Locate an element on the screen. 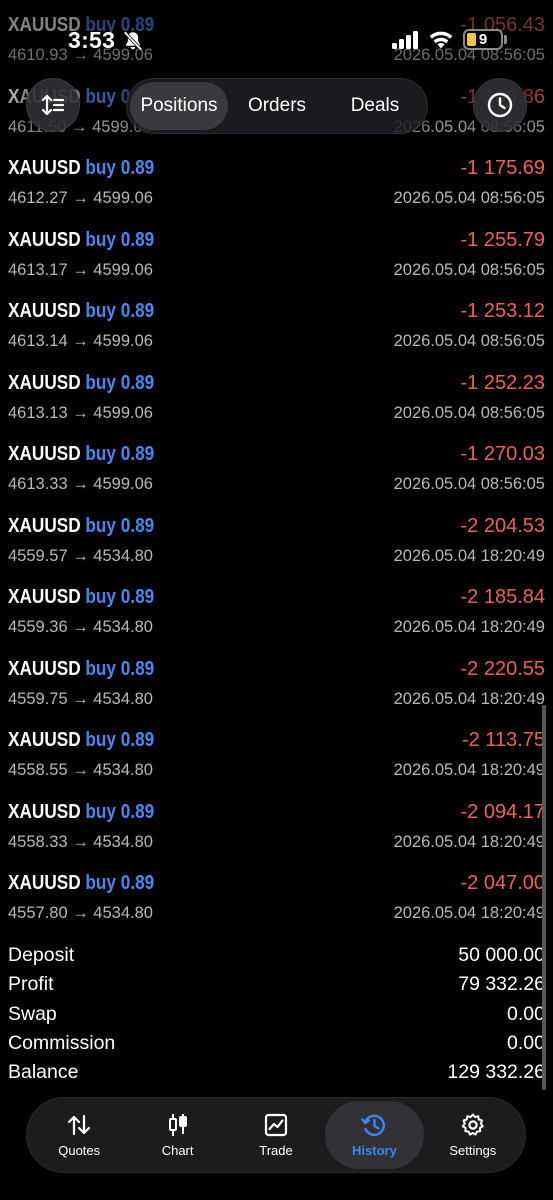 This screenshot has height=1200, width=553. deal-profit: -1 252.23 is located at coordinates (502, 382).